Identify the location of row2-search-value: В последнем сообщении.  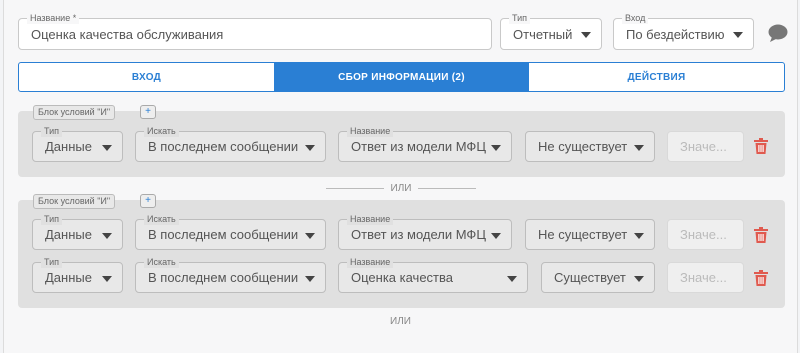
(223, 234).